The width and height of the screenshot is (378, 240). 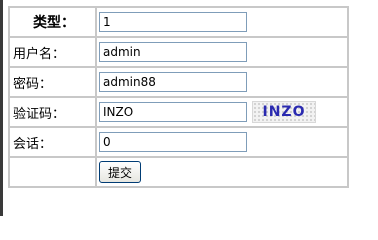 I want to click on captcha-image: INZO, so click(x=284, y=112).